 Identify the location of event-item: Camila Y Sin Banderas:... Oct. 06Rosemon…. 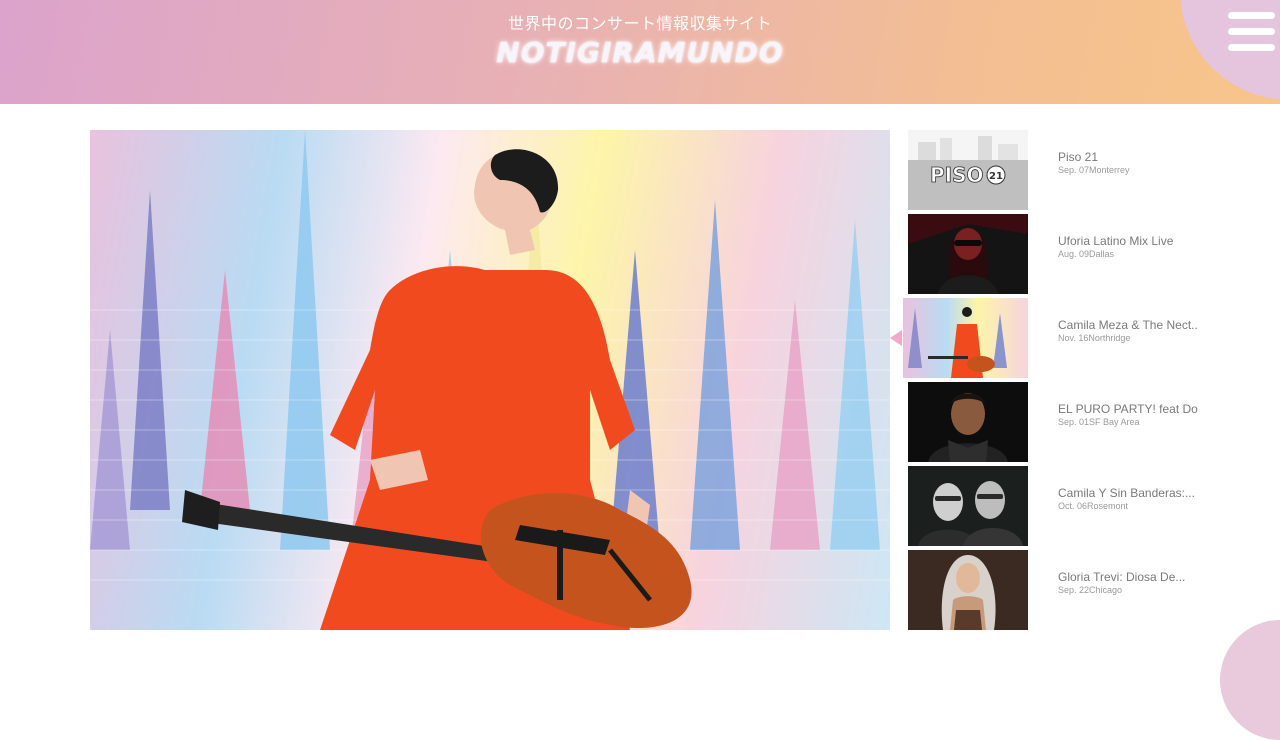
(1058, 506).